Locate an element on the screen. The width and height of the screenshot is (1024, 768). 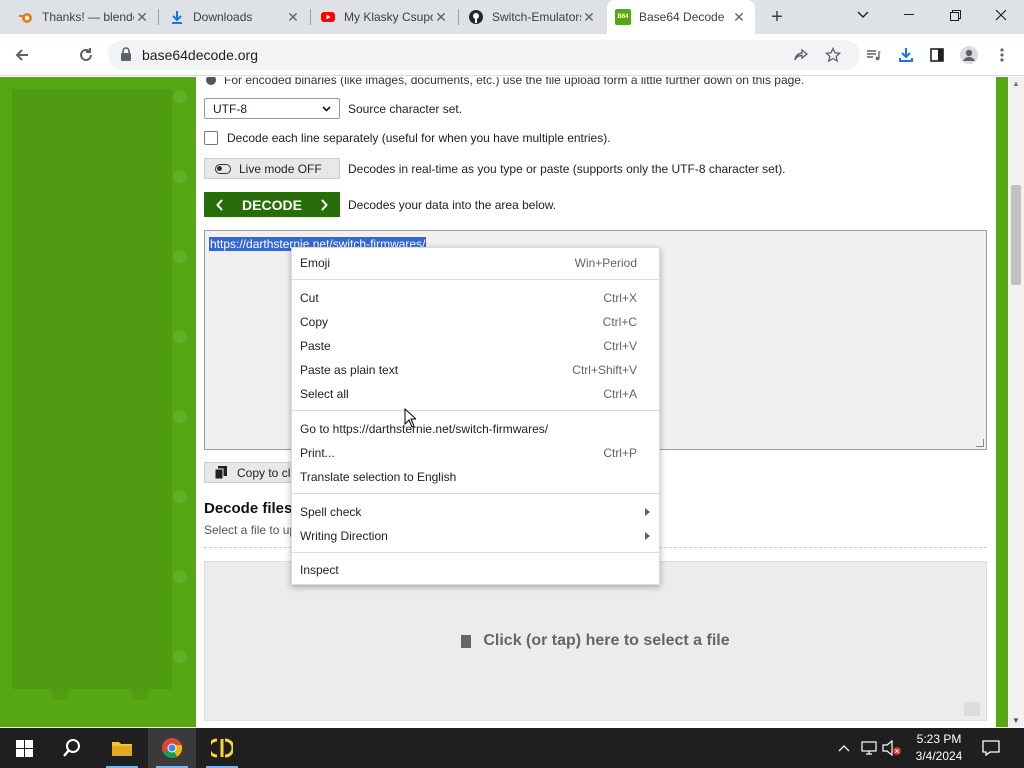
b64-icon-text: B64 is located at coordinates (623, 17).